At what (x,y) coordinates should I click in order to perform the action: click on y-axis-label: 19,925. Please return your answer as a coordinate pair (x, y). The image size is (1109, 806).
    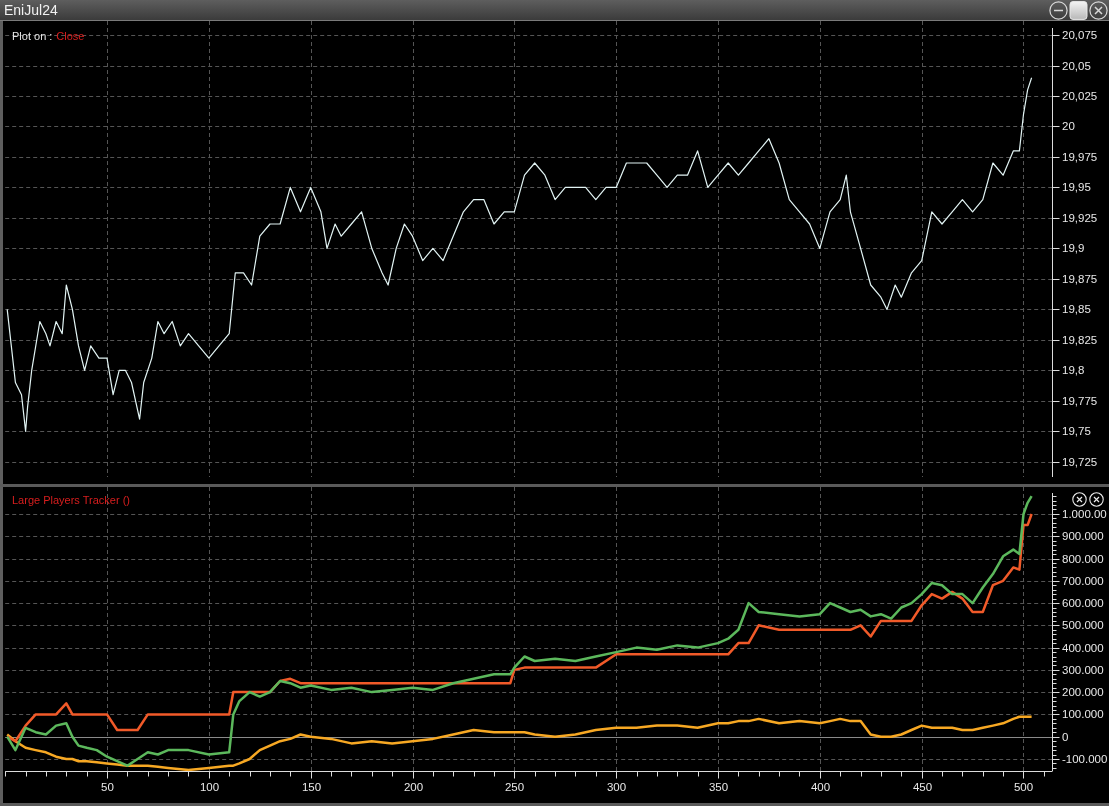
    Looking at the image, I should click on (1080, 217).